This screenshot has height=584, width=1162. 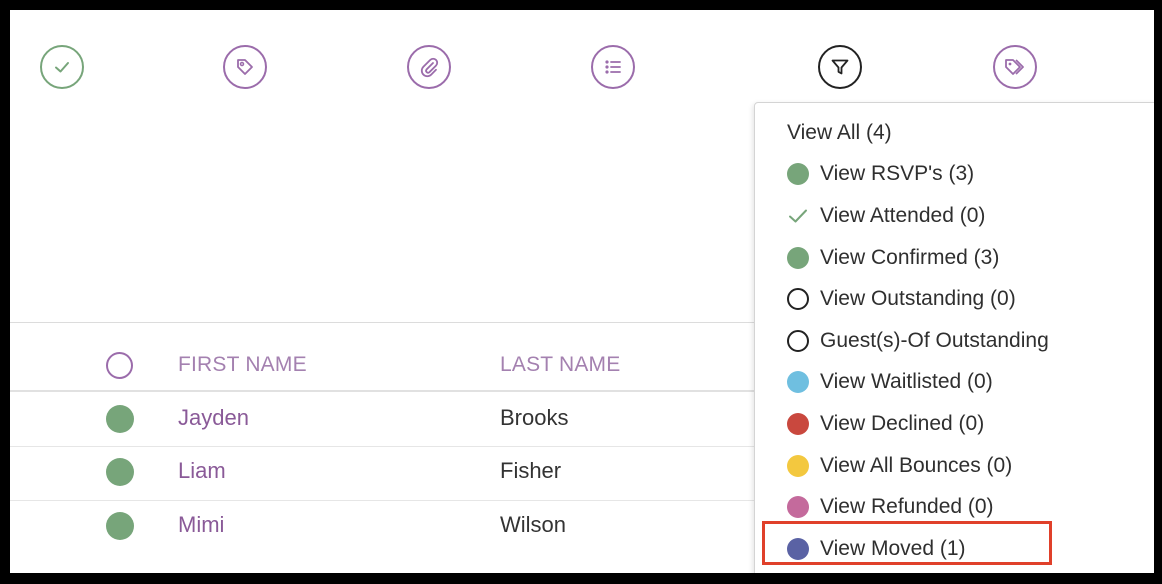 What do you see at coordinates (242, 365) in the screenshot?
I see `column-header-first-name: FIRST NAME` at bounding box center [242, 365].